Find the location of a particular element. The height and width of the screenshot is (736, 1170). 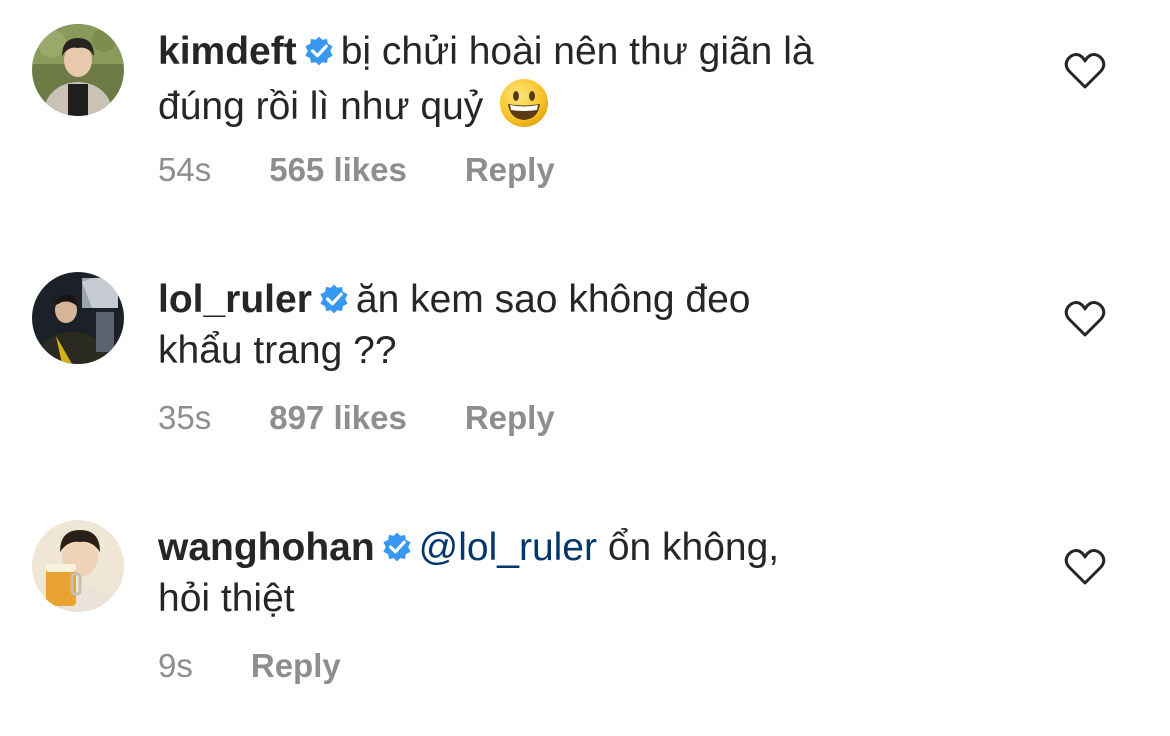

comment-meta: 54s 565 likes Reply is located at coordinates (385, 170).